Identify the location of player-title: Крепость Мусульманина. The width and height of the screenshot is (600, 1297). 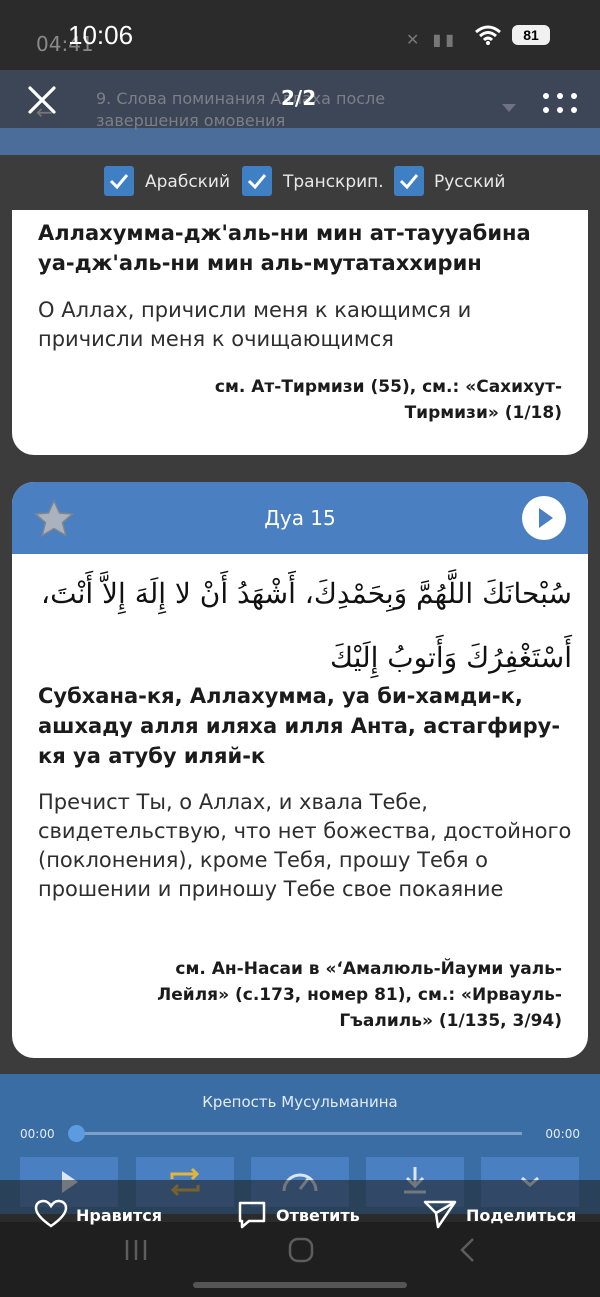
(300, 1102).